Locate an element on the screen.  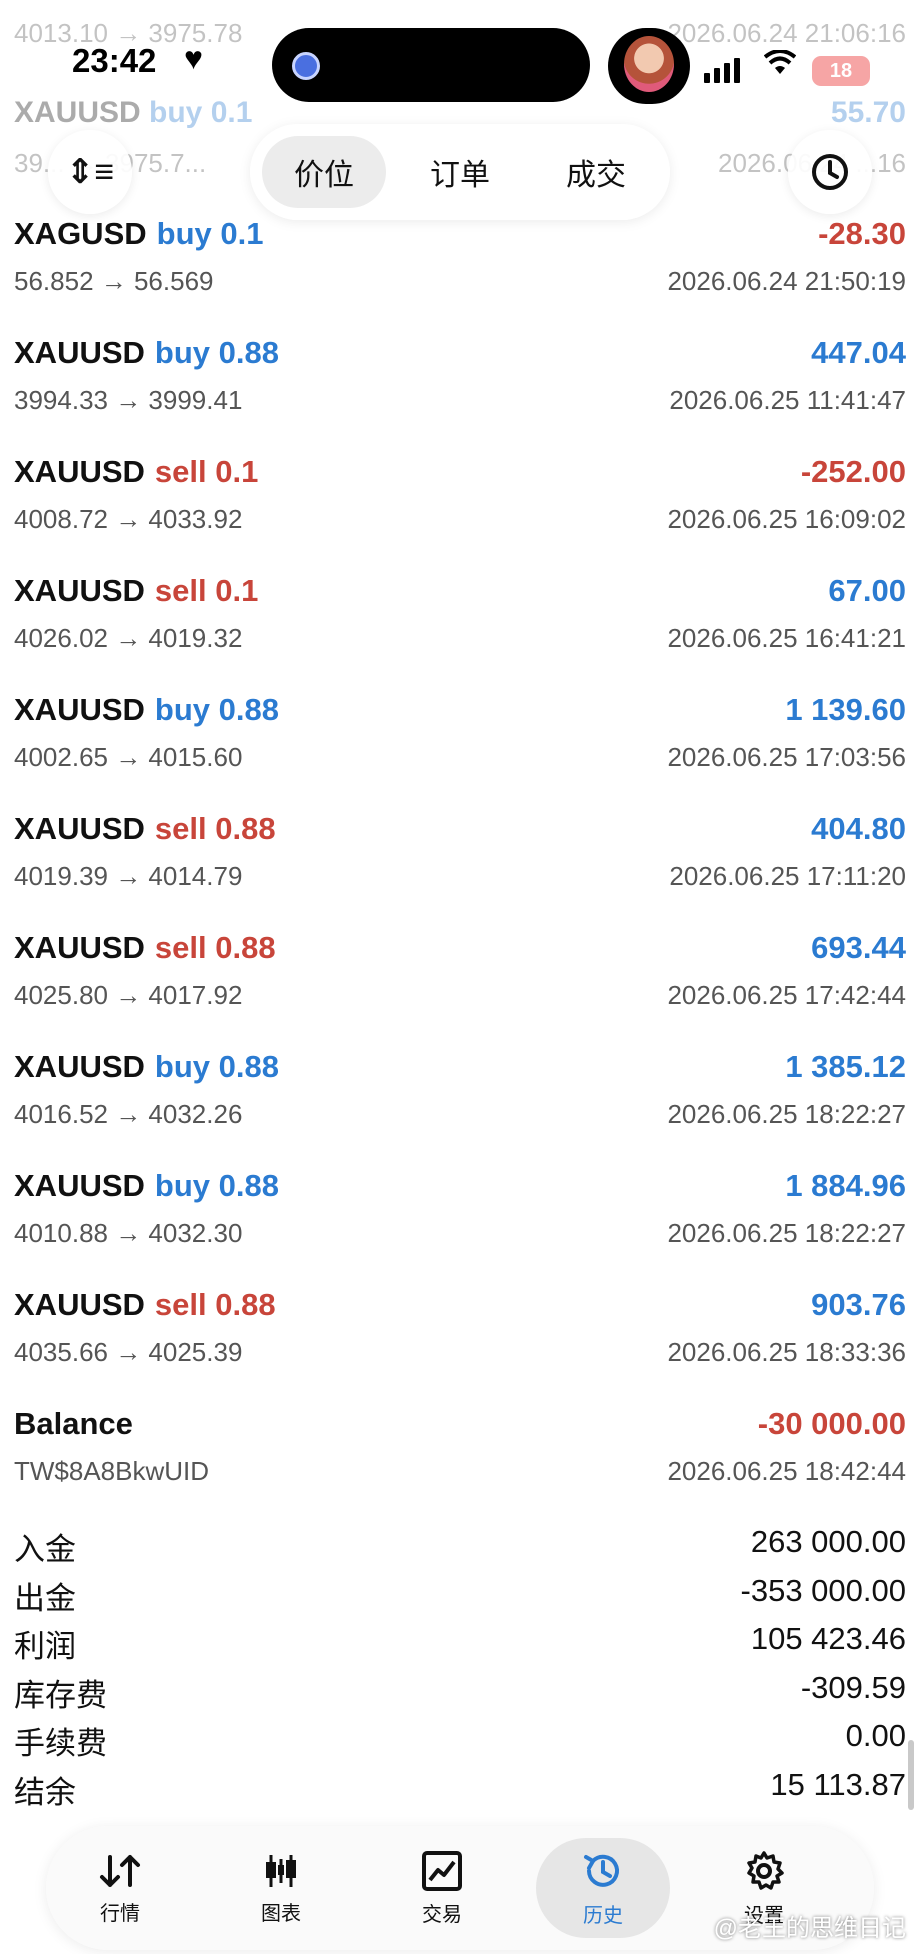
summary-label: 结余 is located at coordinates (45, 1792).